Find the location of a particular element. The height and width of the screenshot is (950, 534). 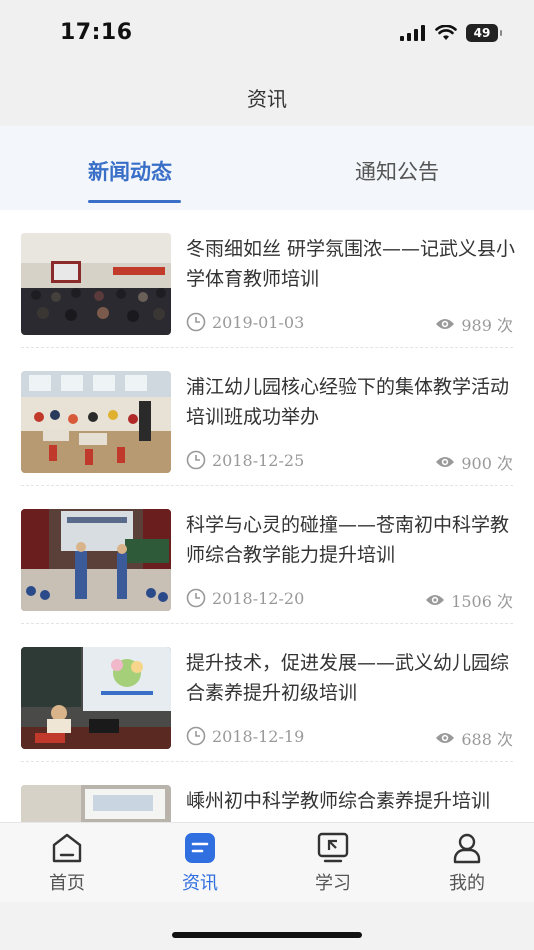

news-title: 嵊州初中科学教师综合素养提升培训 is located at coordinates (351, 801).